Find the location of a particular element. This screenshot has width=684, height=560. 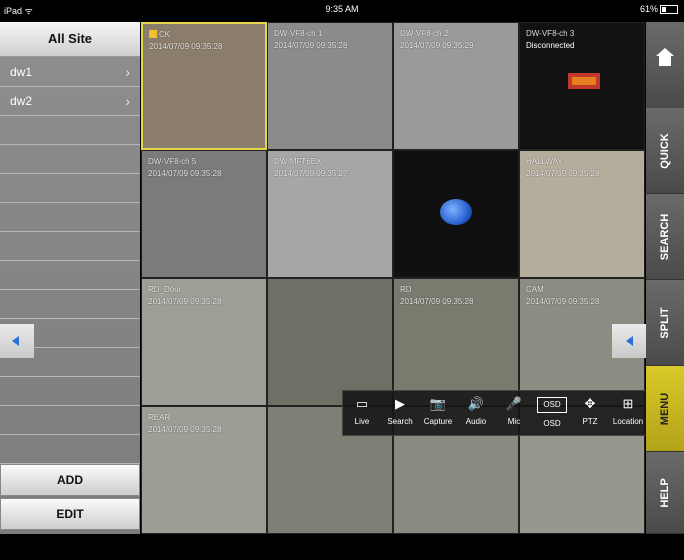

camera-title: DW-VF8-ch 1 is located at coordinates (298, 33).